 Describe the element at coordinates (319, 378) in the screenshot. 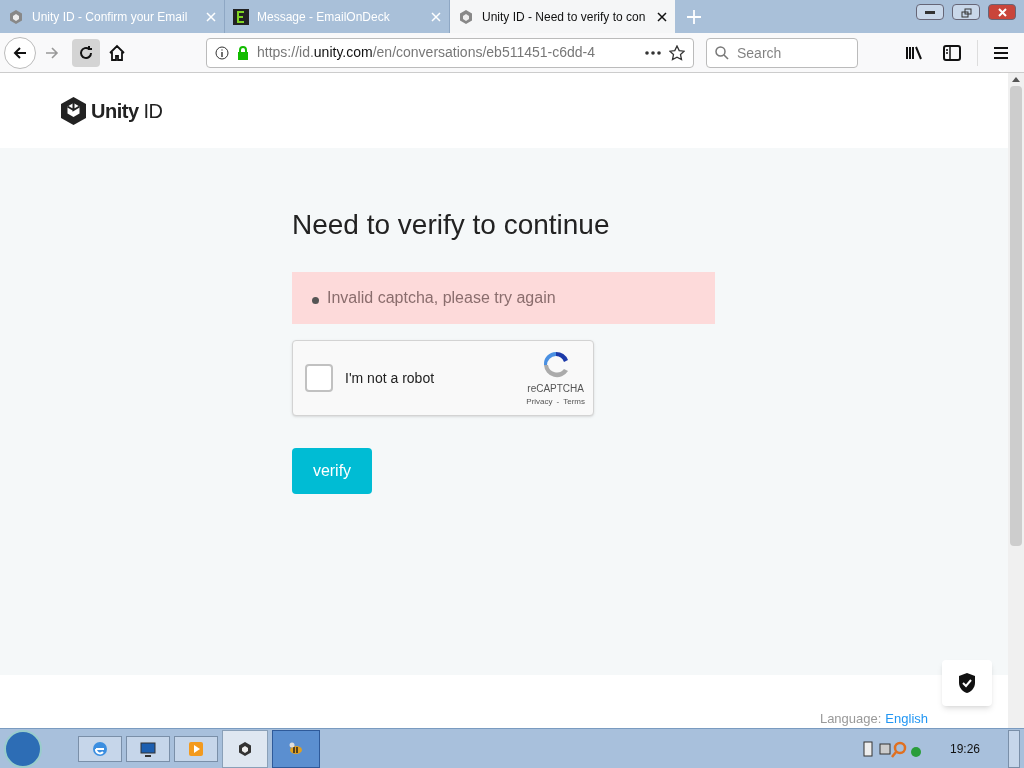

I see `captcha-checkbox` at that location.